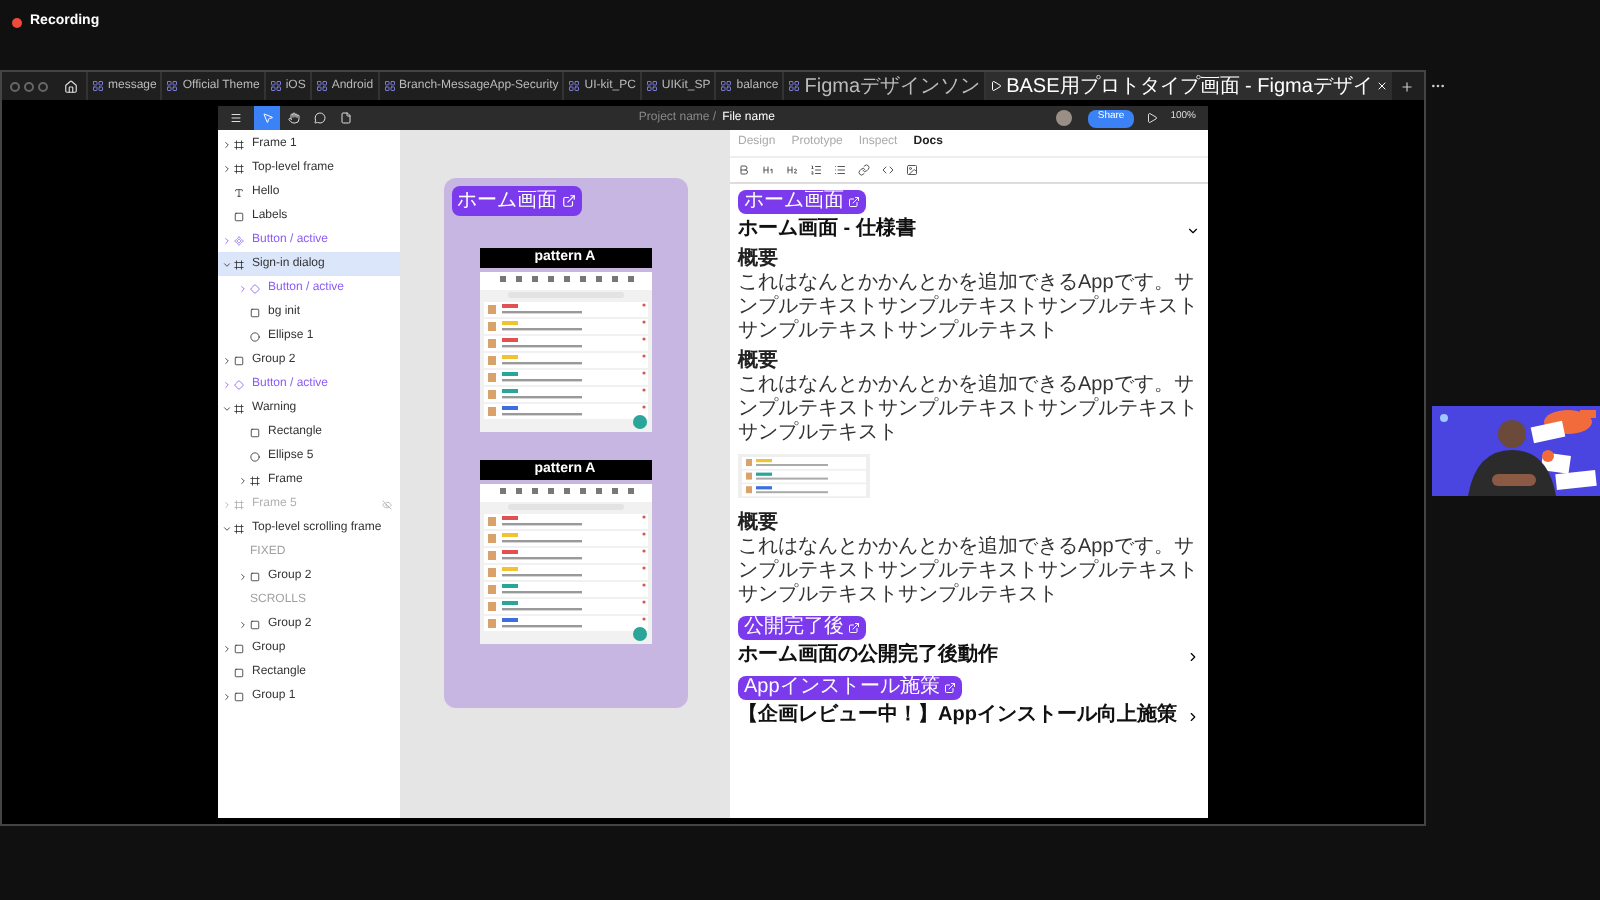  I want to click on section-title: ホーム画面 - 仕様書, so click(828, 230).